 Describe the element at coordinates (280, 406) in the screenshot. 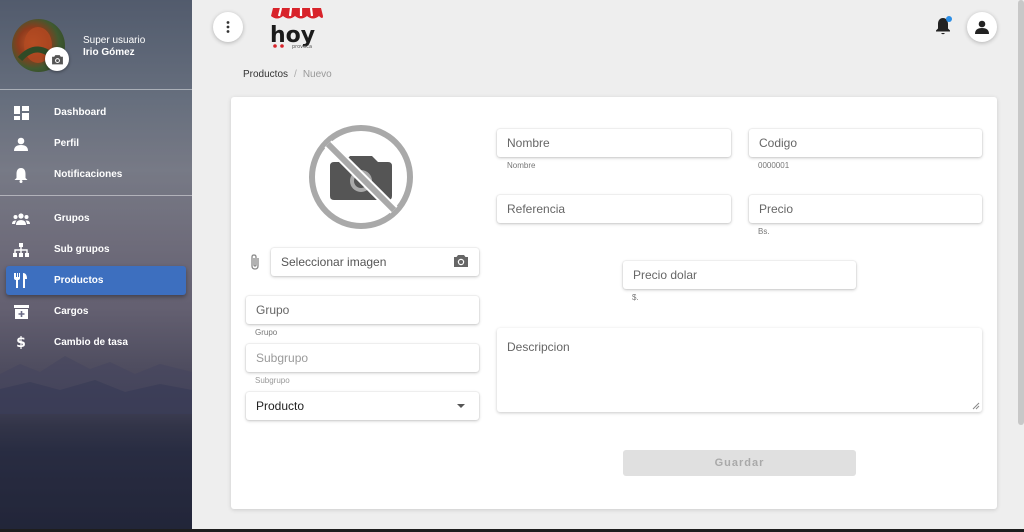

I see `tipo-value: Producto` at that location.